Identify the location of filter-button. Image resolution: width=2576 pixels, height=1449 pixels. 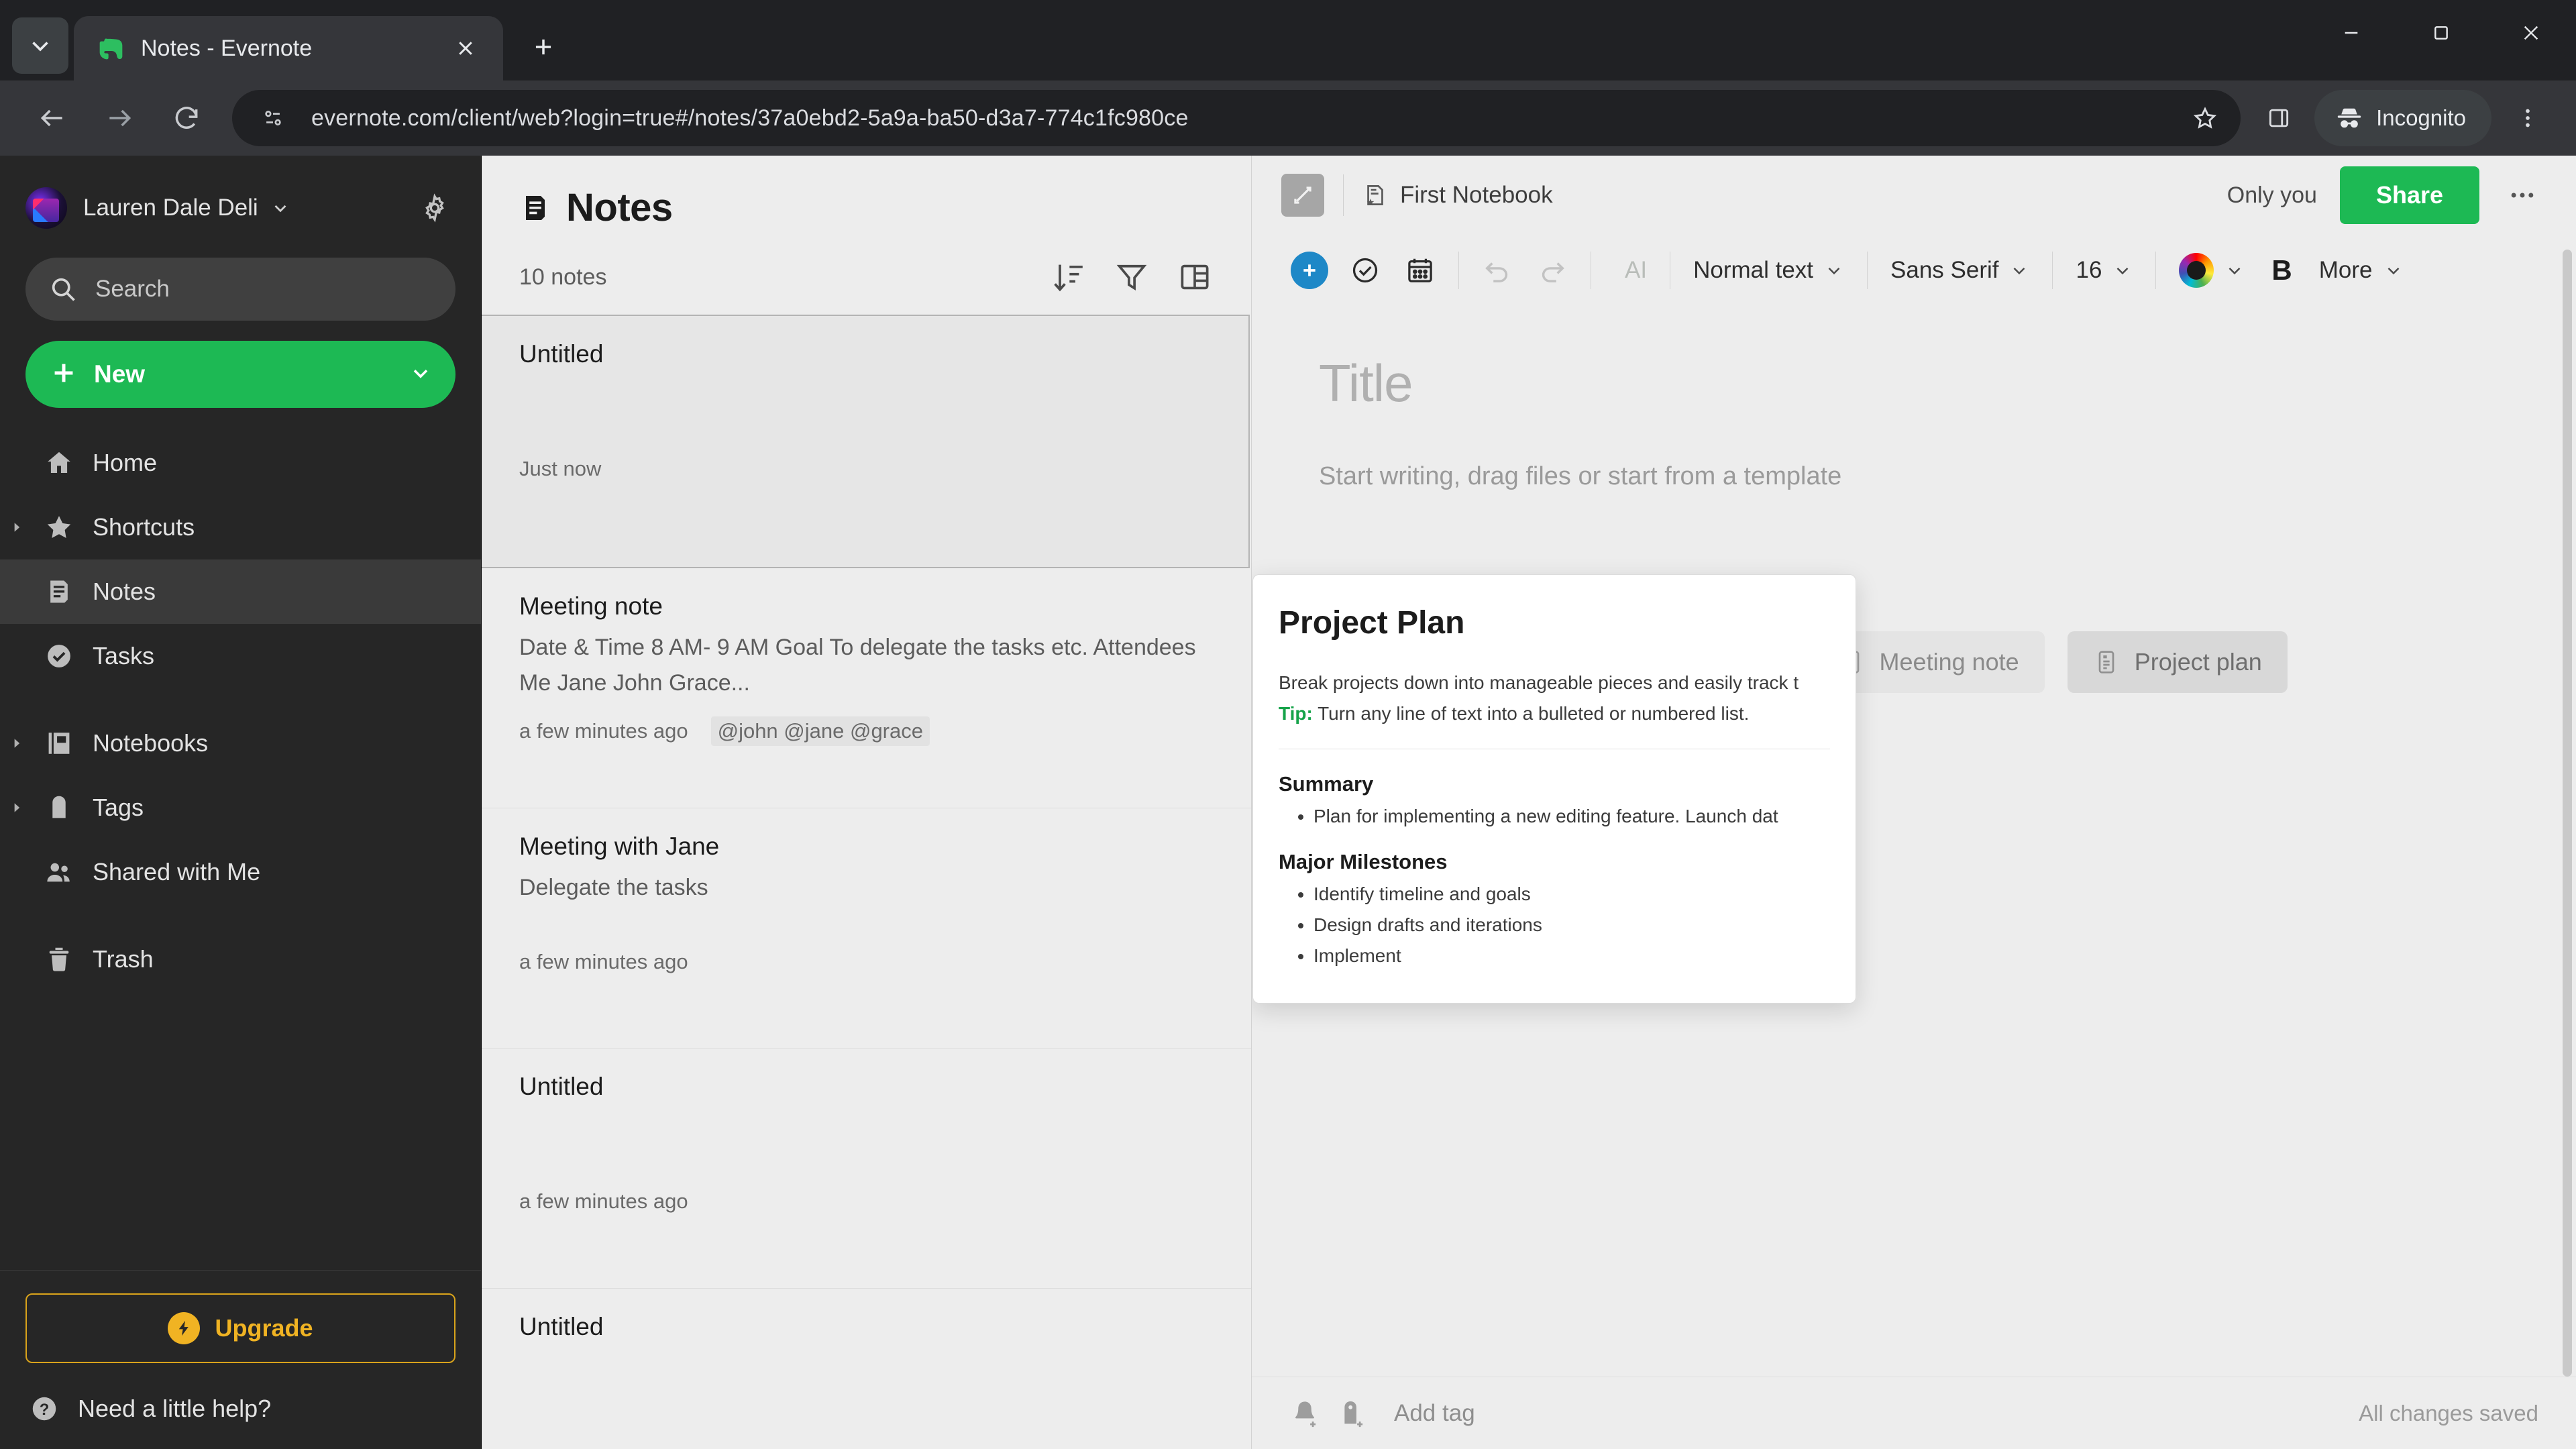
(1131, 277).